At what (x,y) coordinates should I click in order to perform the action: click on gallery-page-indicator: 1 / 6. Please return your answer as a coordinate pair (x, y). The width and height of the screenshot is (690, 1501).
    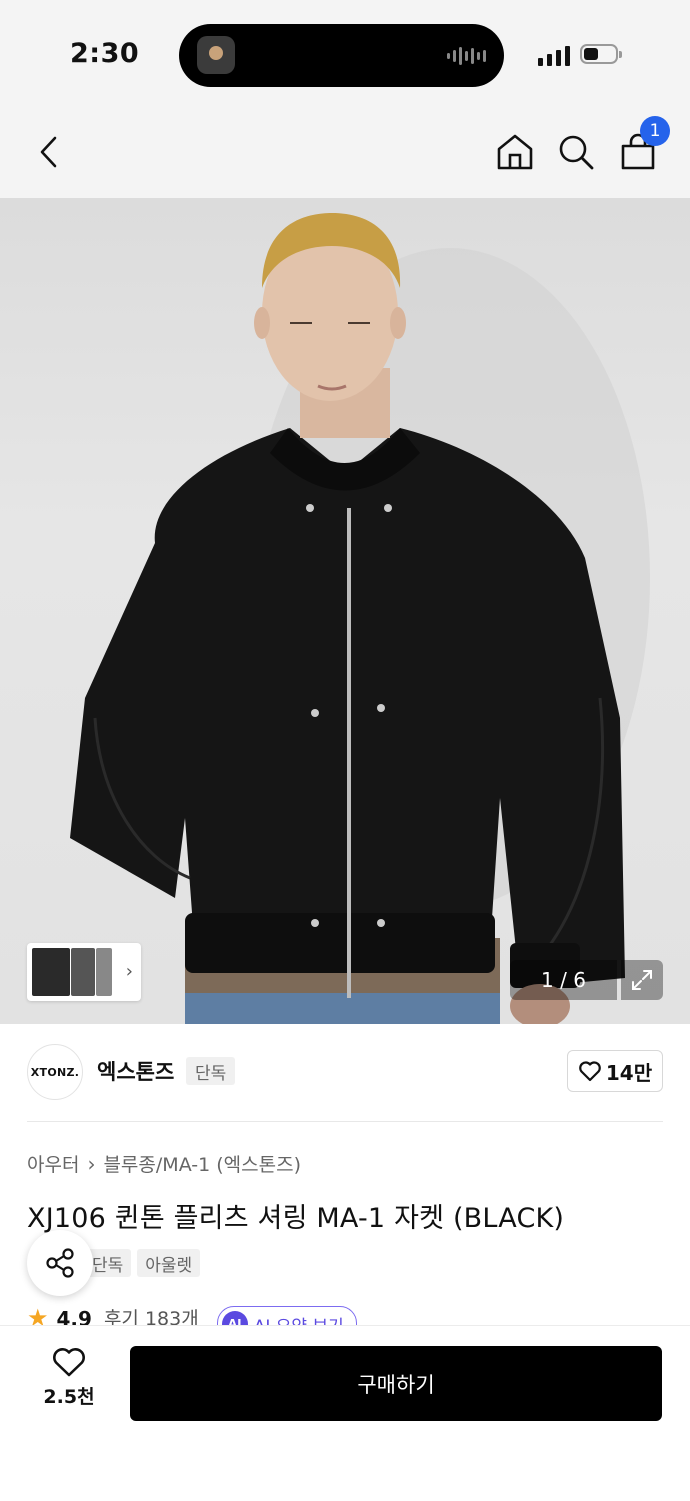
    Looking at the image, I should click on (563, 980).